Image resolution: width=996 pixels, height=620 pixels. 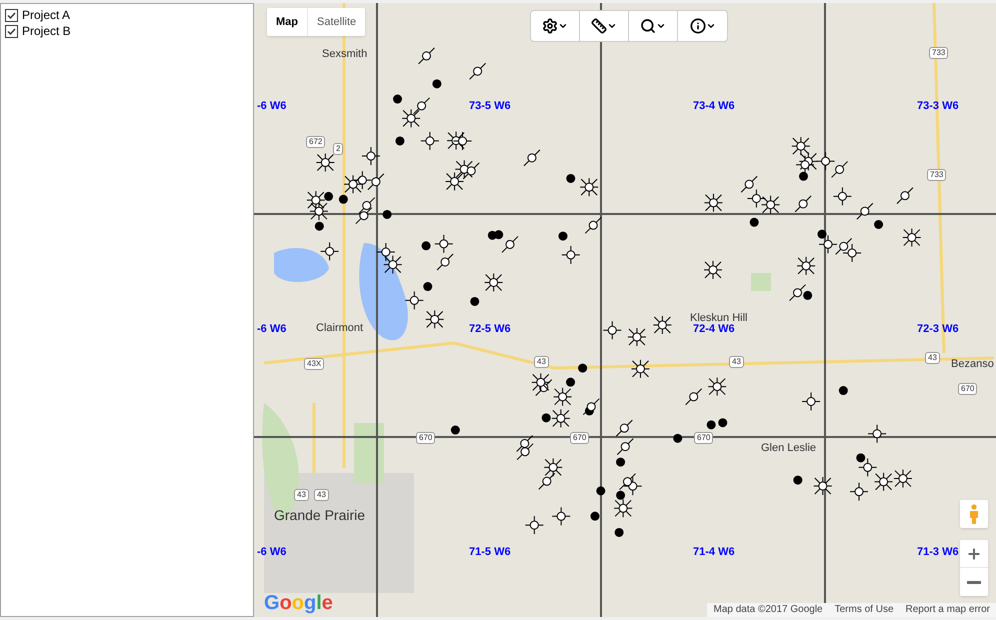 I want to click on township-label: 72-3 W6, so click(x=938, y=329).